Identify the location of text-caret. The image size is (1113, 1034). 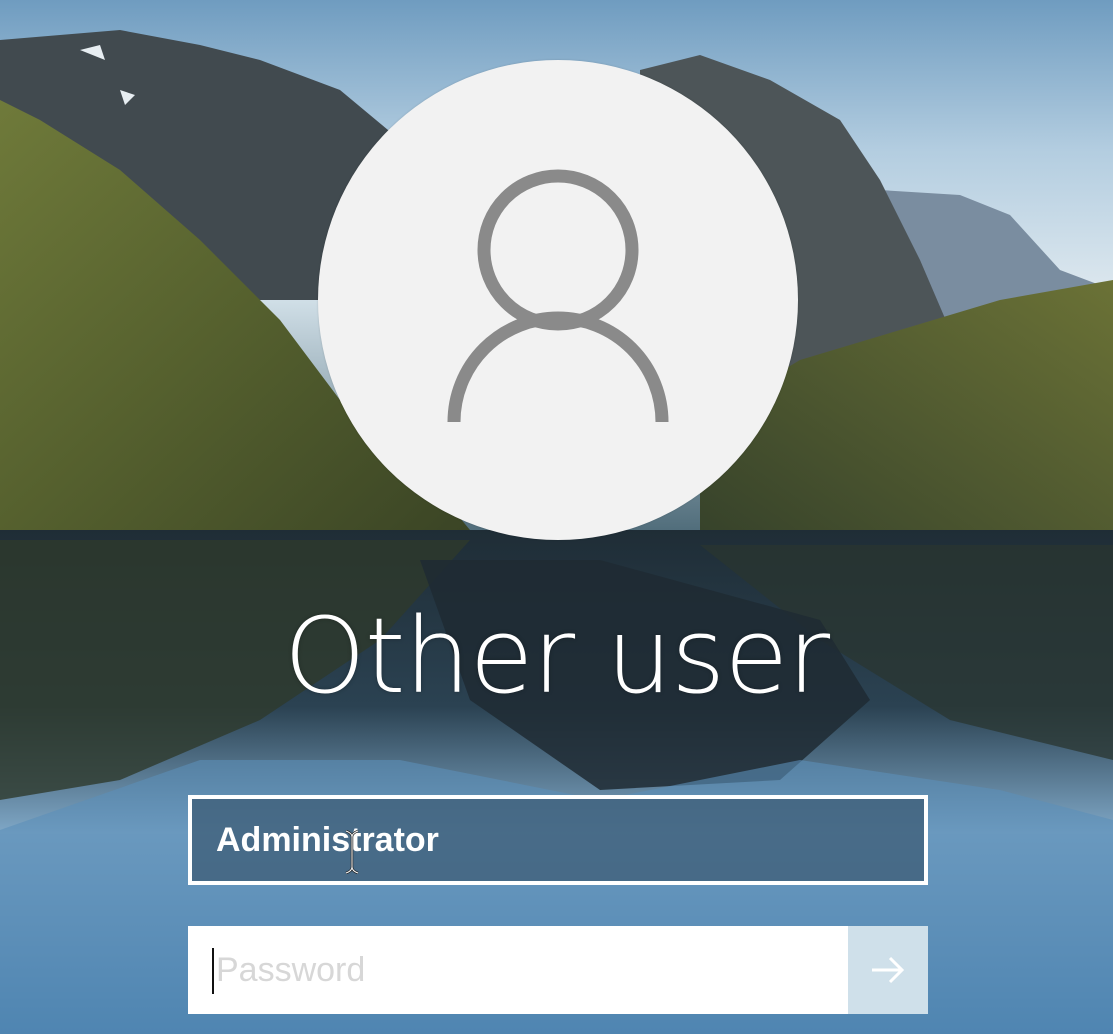
(213, 971).